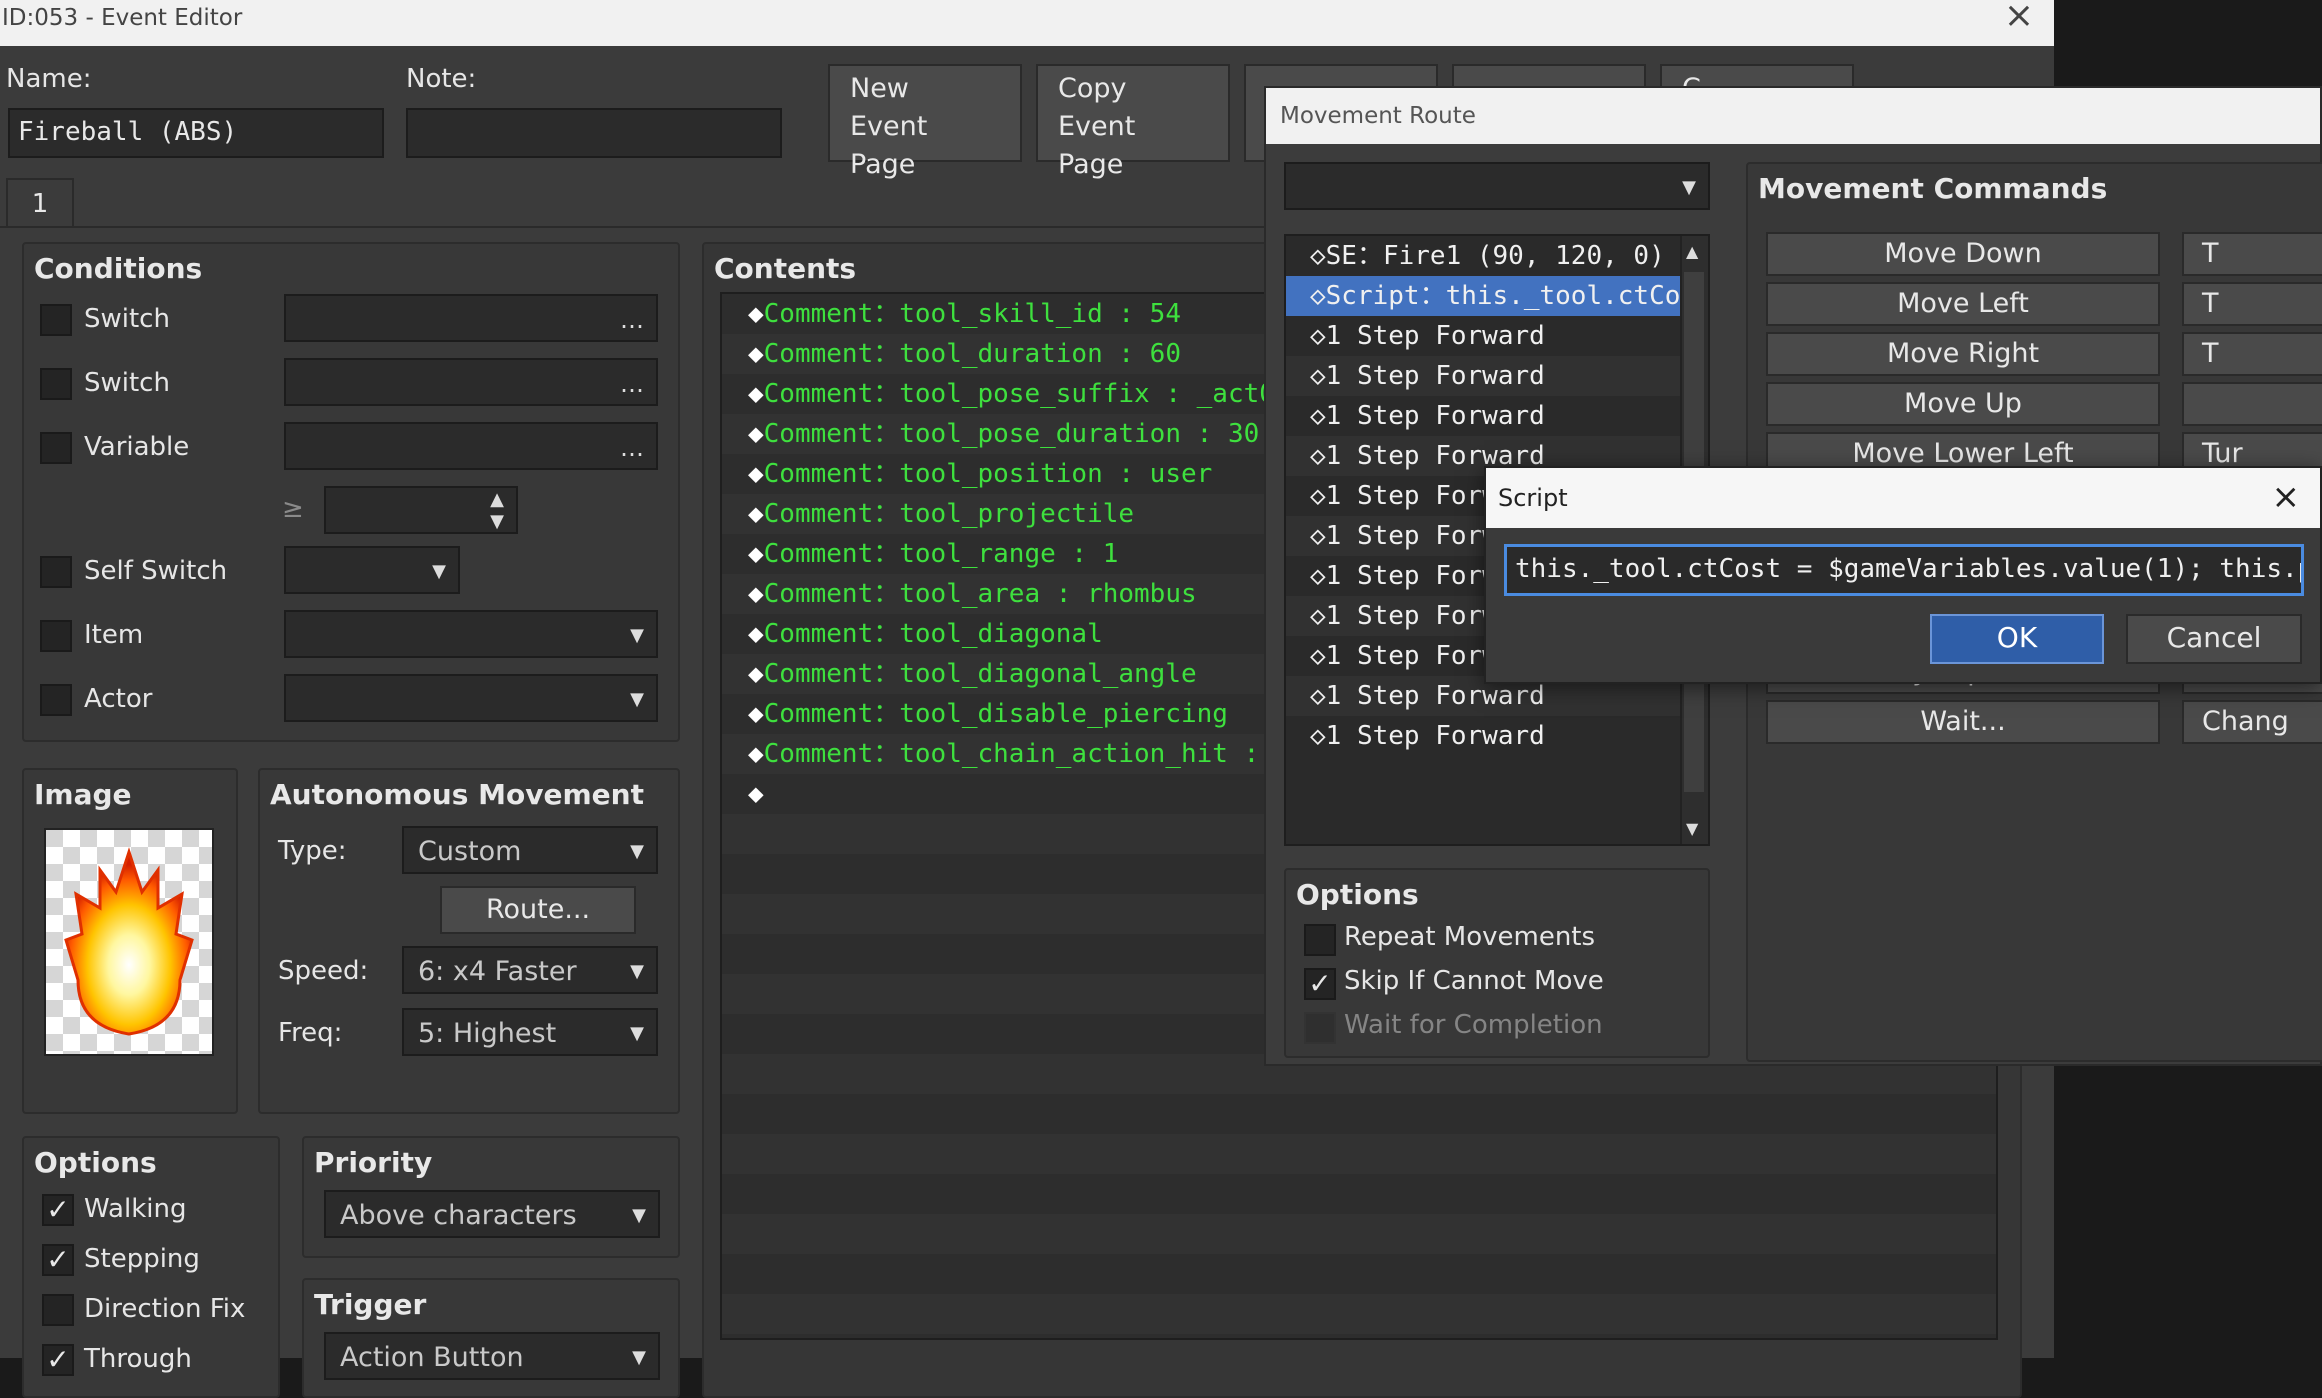 The height and width of the screenshot is (1398, 2322). What do you see at coordinates (56, 448) in the screenshot?
I see `variable-checkbox` at bounding box center [56, 448].